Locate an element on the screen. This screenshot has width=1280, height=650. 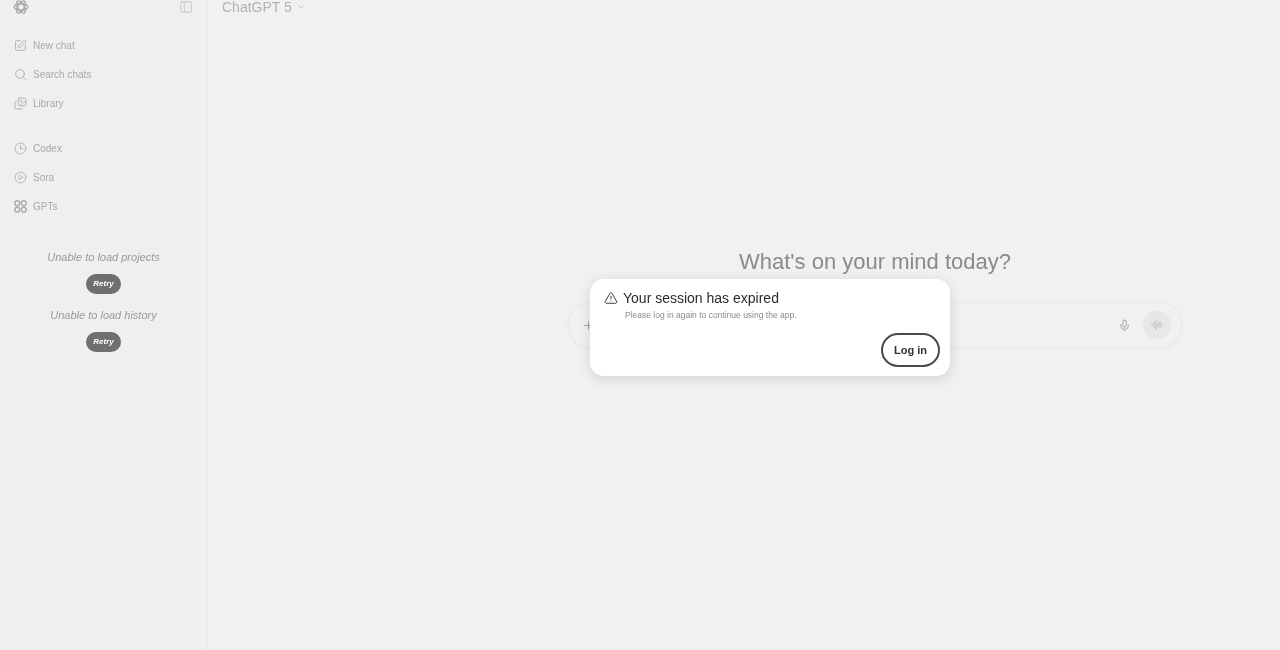
dialog-title: Your session has expired is located at coordinates (701, 298).